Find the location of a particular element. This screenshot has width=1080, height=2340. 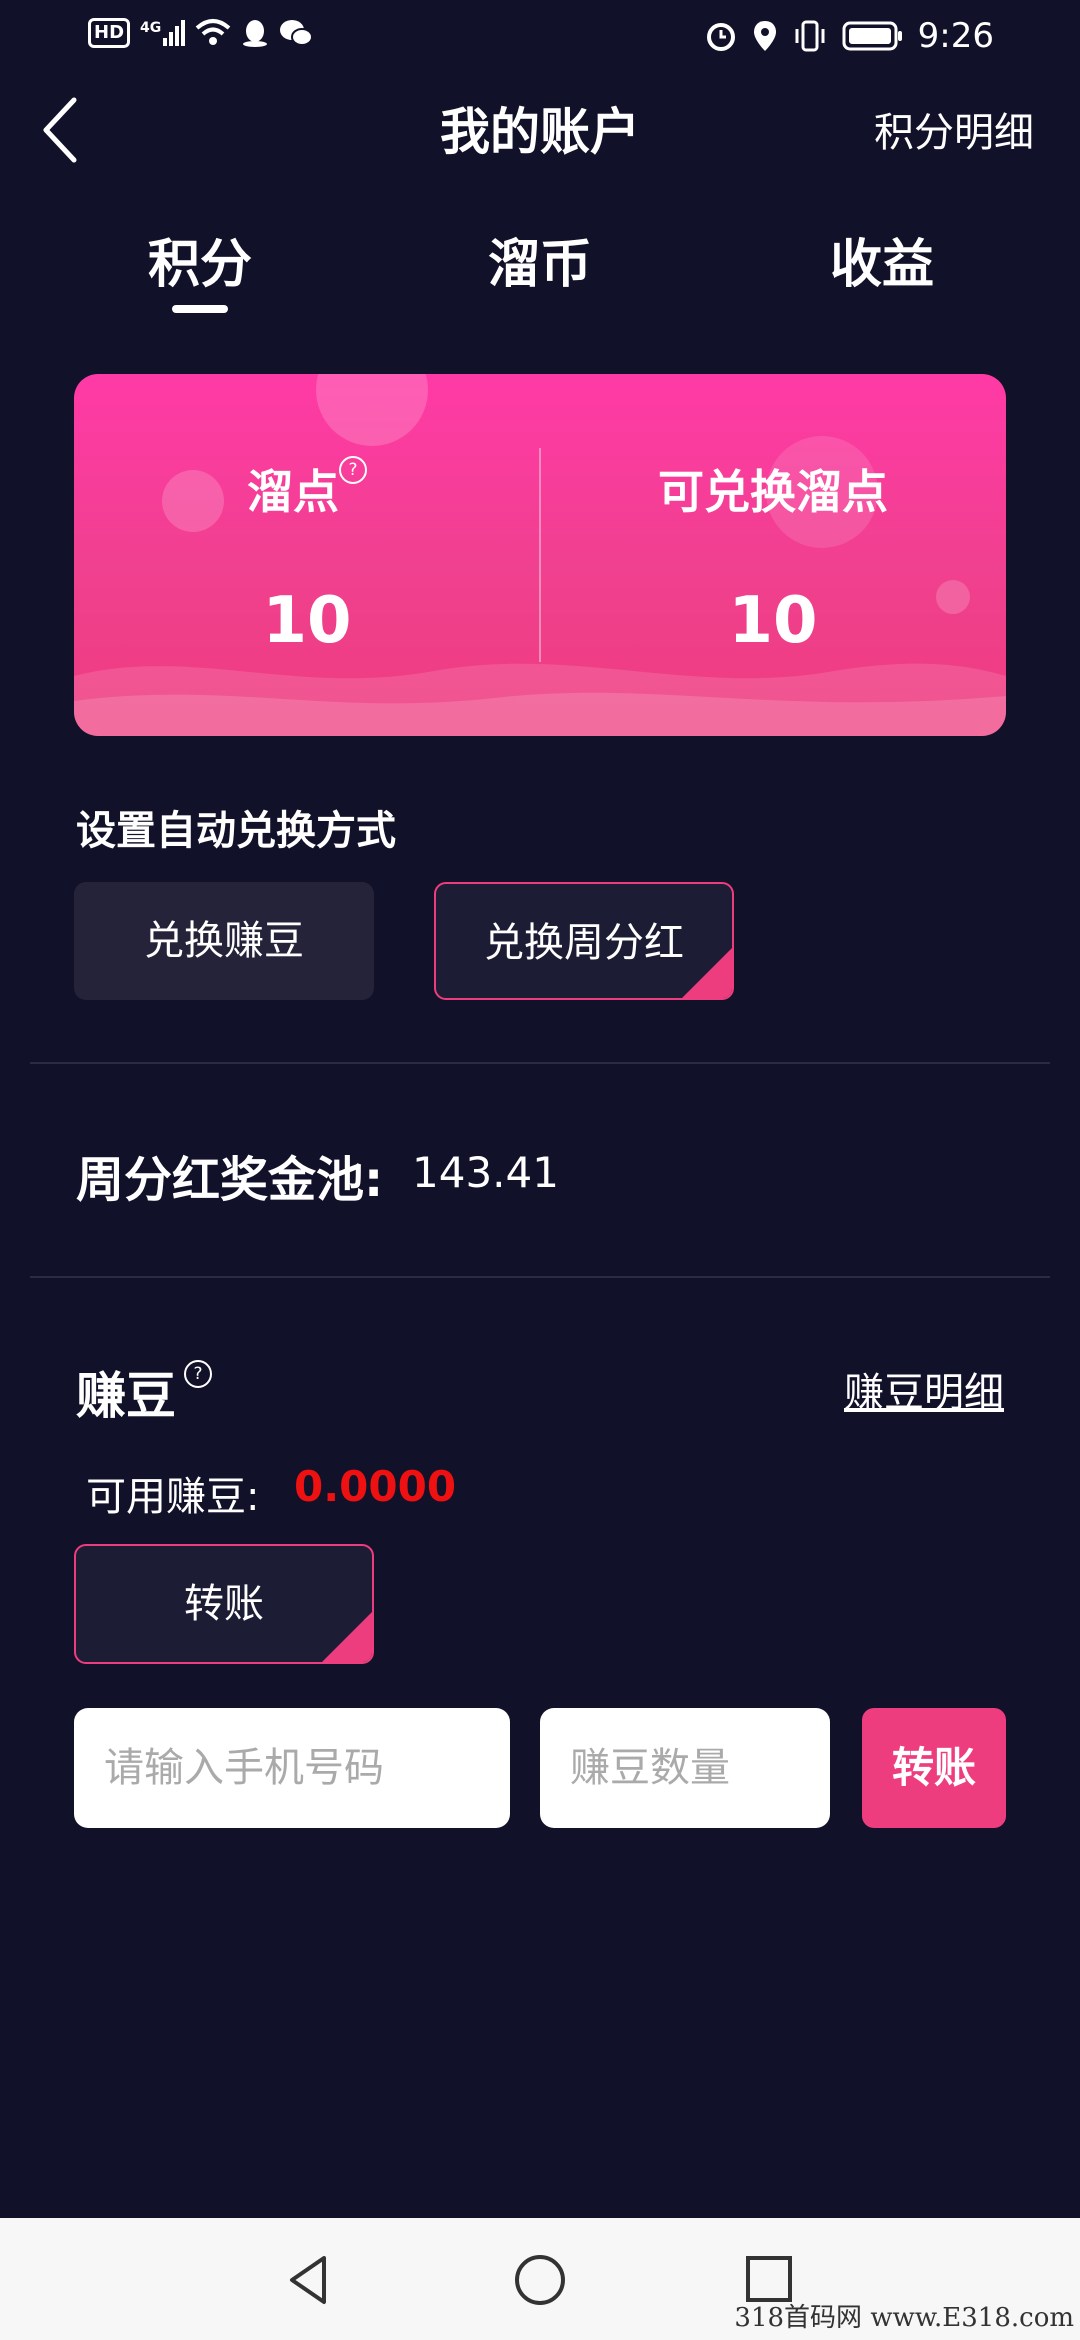

alarm-icon is located at coordinates (720, 37).